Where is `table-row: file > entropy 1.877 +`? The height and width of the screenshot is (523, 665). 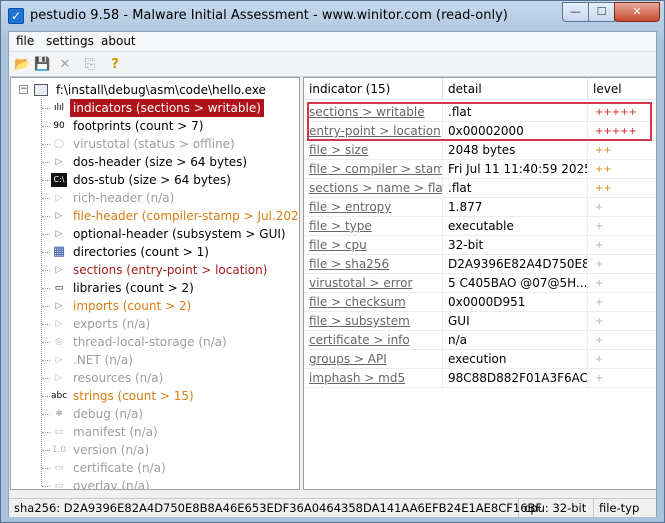
table-row: file > entropy 1.877 + is located at coordinates (480, 207).